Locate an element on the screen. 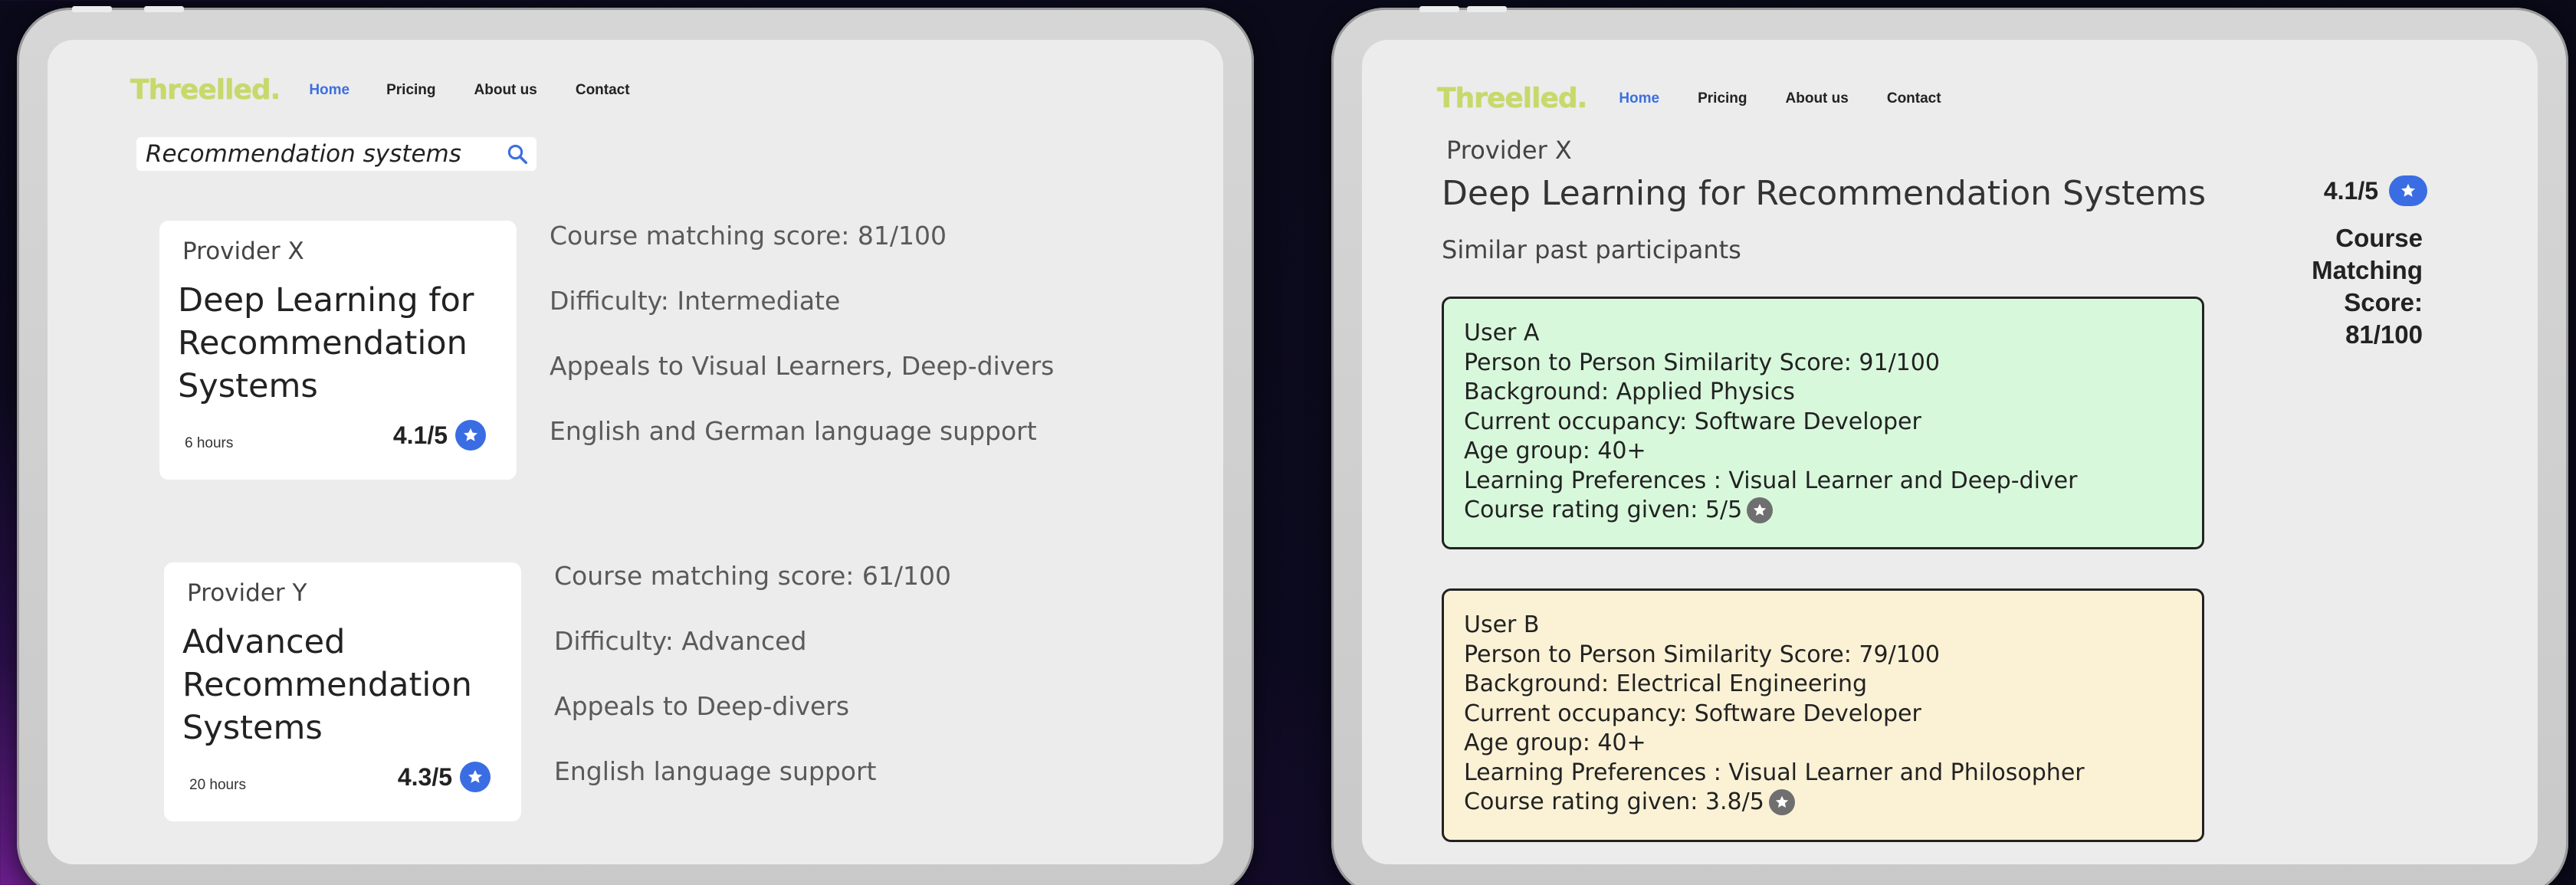  course-rating: 4.3/5 is located at coordinates (444, 777).